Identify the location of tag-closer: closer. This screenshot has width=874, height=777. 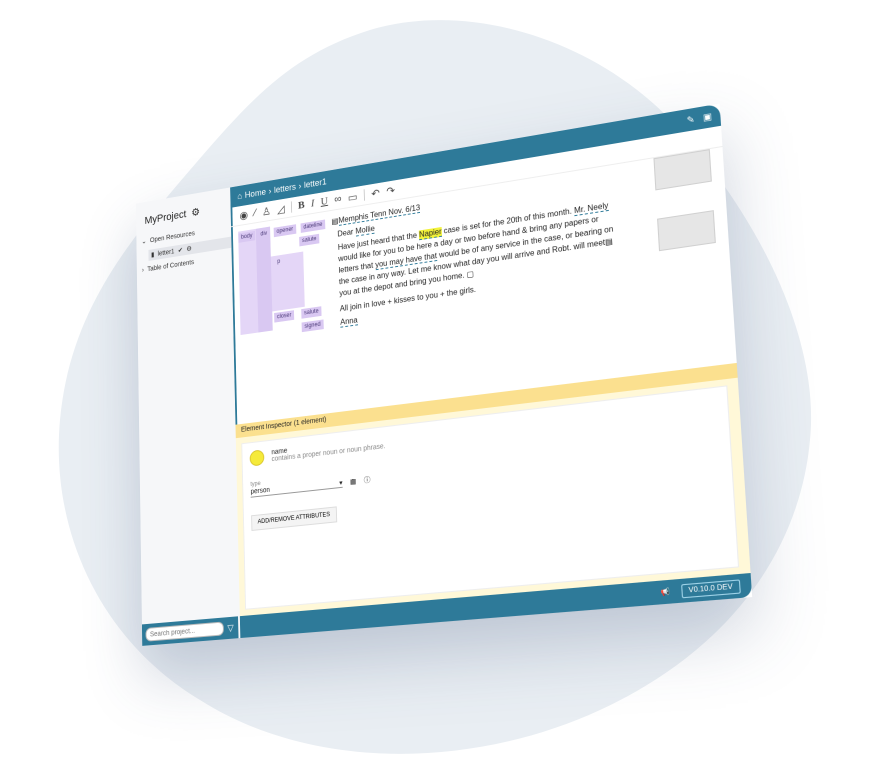
(284, 316).